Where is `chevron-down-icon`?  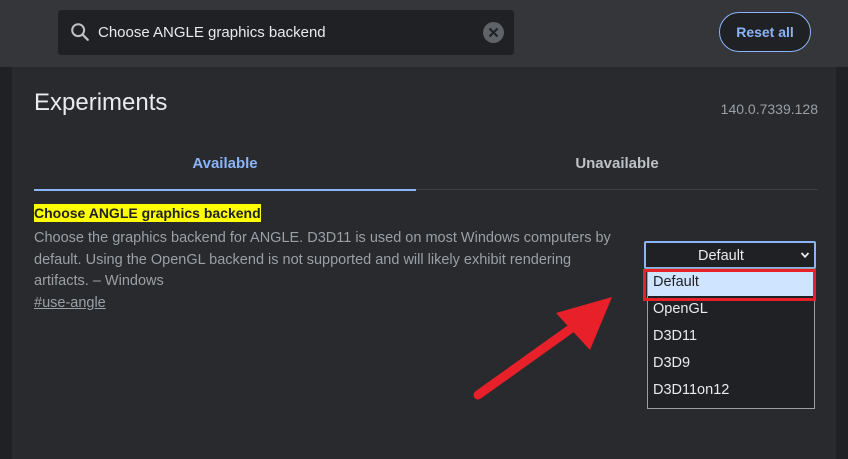 chevron-down-icon is located at coordinates (805, 255).